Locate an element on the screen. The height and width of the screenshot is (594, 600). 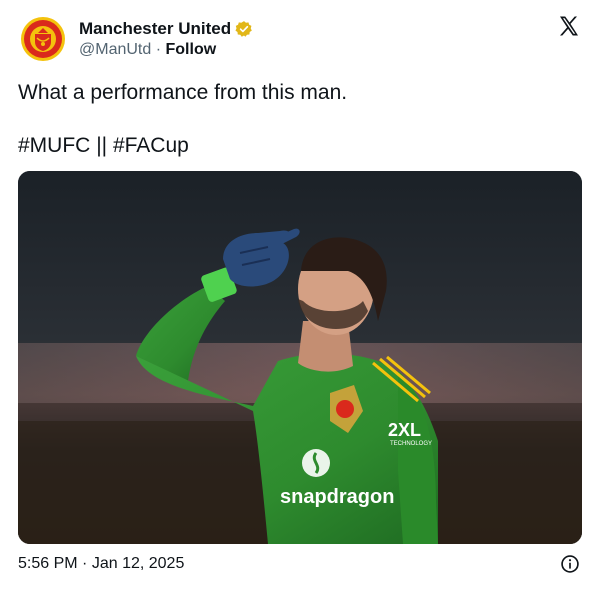
avatar is located at coordinates (43, 39).